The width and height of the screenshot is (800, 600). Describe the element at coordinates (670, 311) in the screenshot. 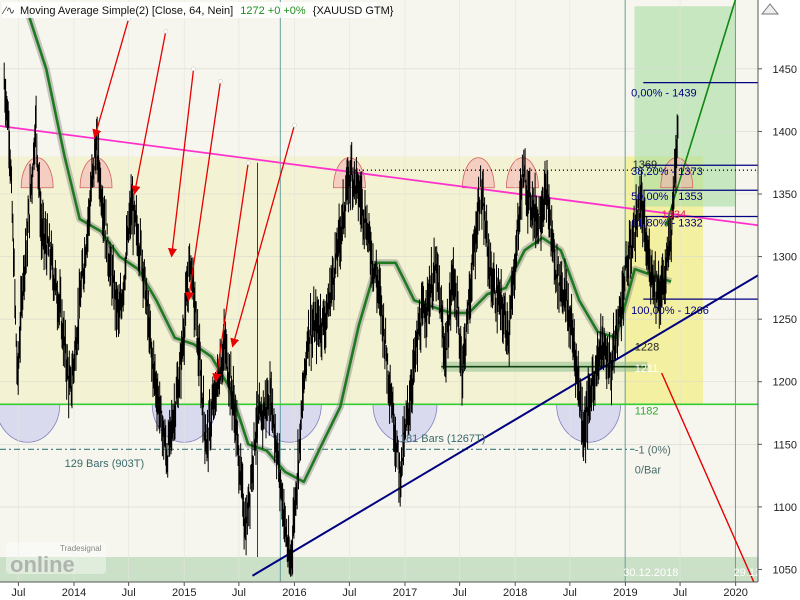

I see `fib-label: 100,00% - 1266` at that location.